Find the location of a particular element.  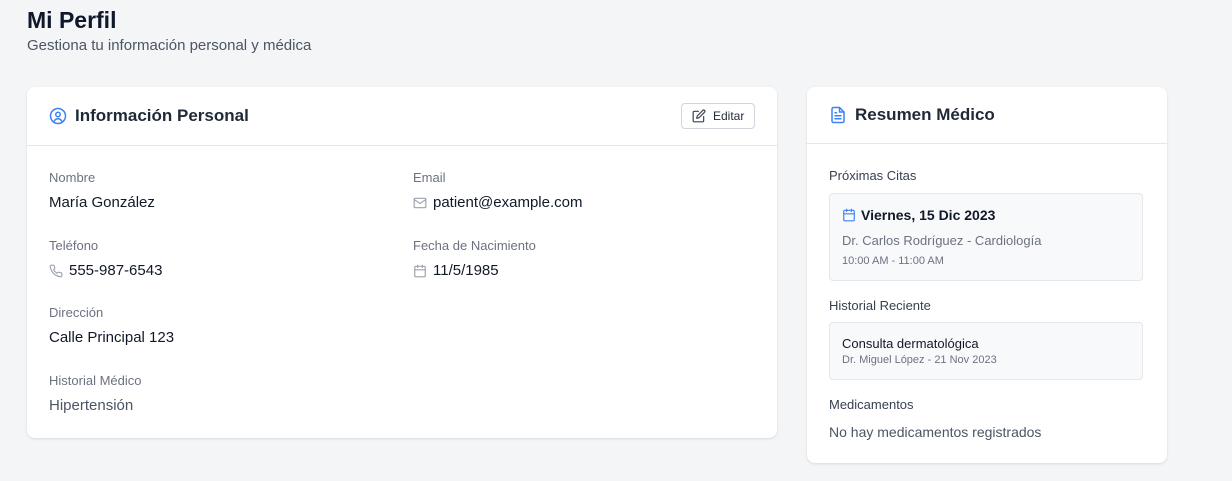

field-medical-history-value: Hipertensión is located at coordinates (91, 405).